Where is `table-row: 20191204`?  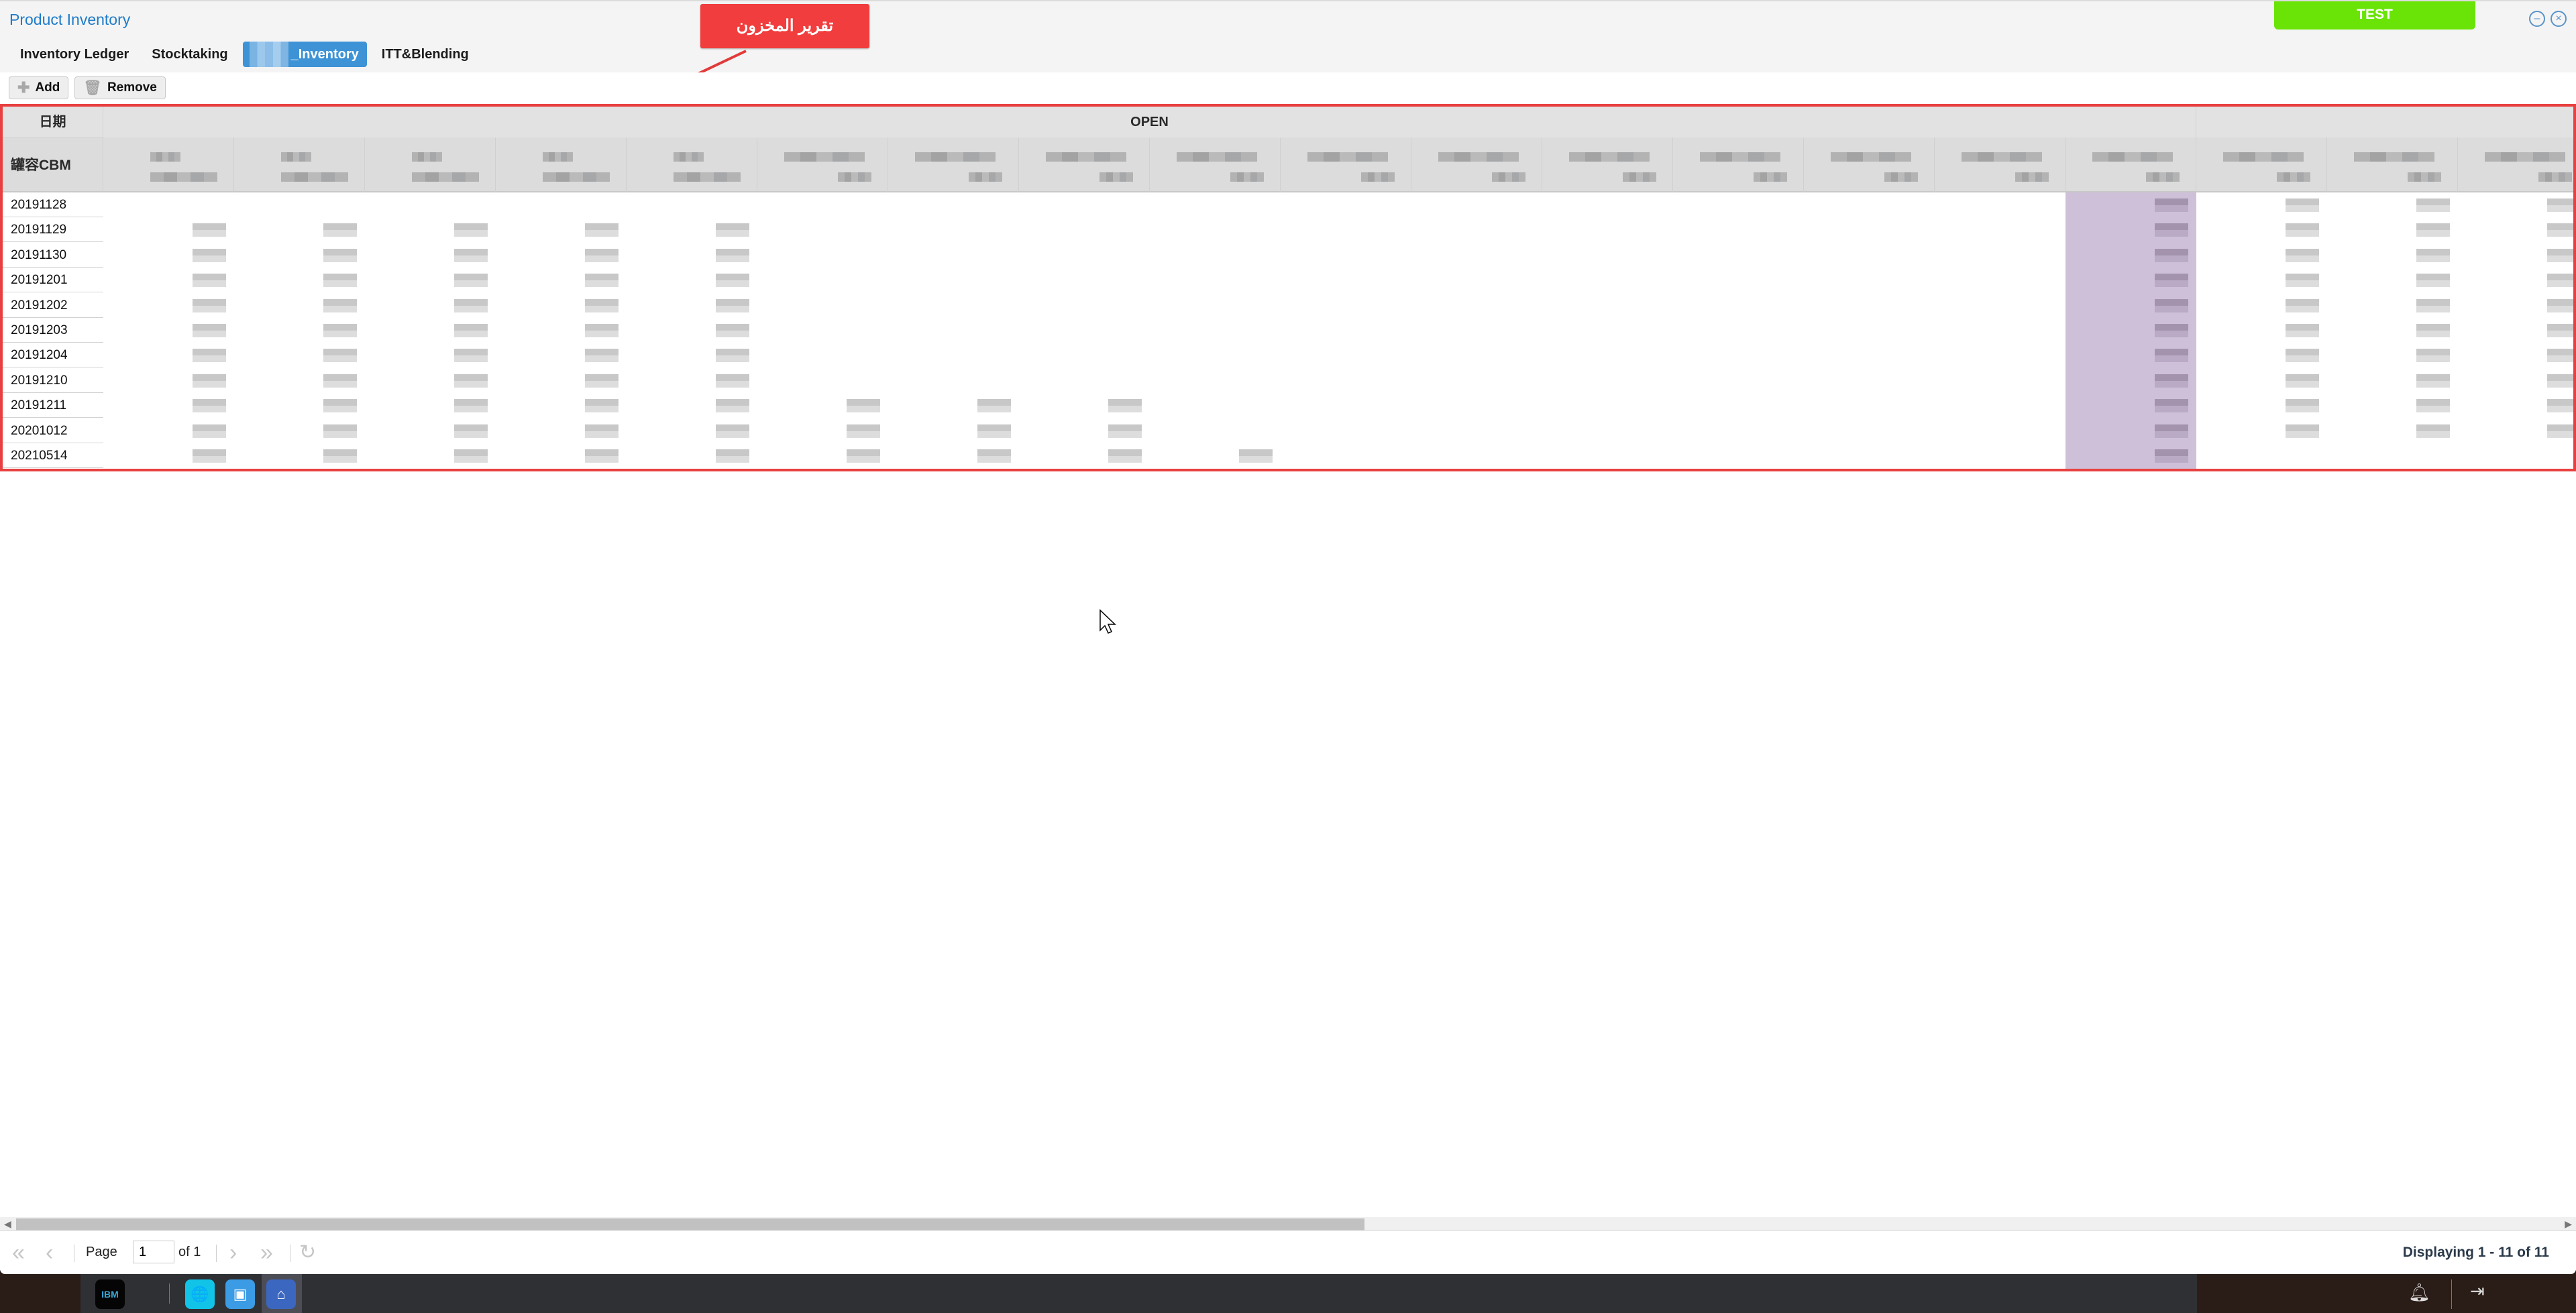
table-row: 20191204 is located at coordinates (1288, 355).